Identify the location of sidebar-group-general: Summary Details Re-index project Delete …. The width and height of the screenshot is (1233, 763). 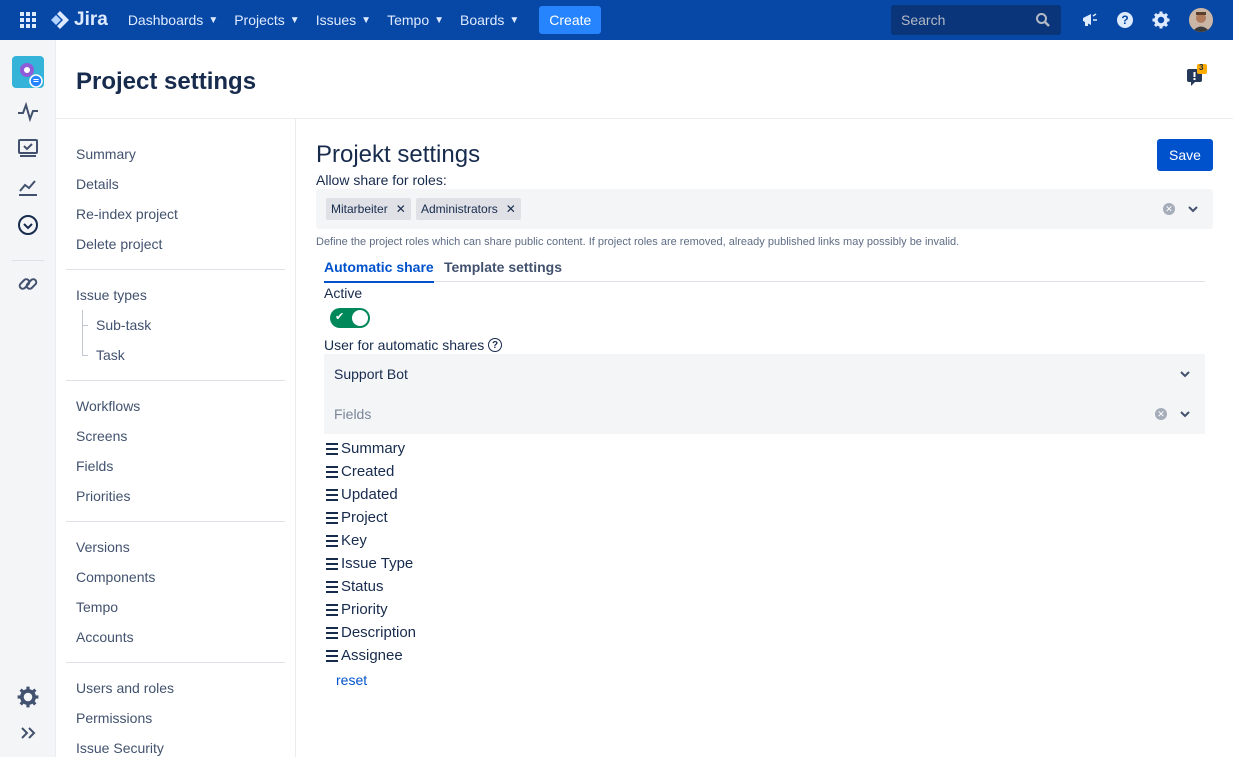
(175, 199).